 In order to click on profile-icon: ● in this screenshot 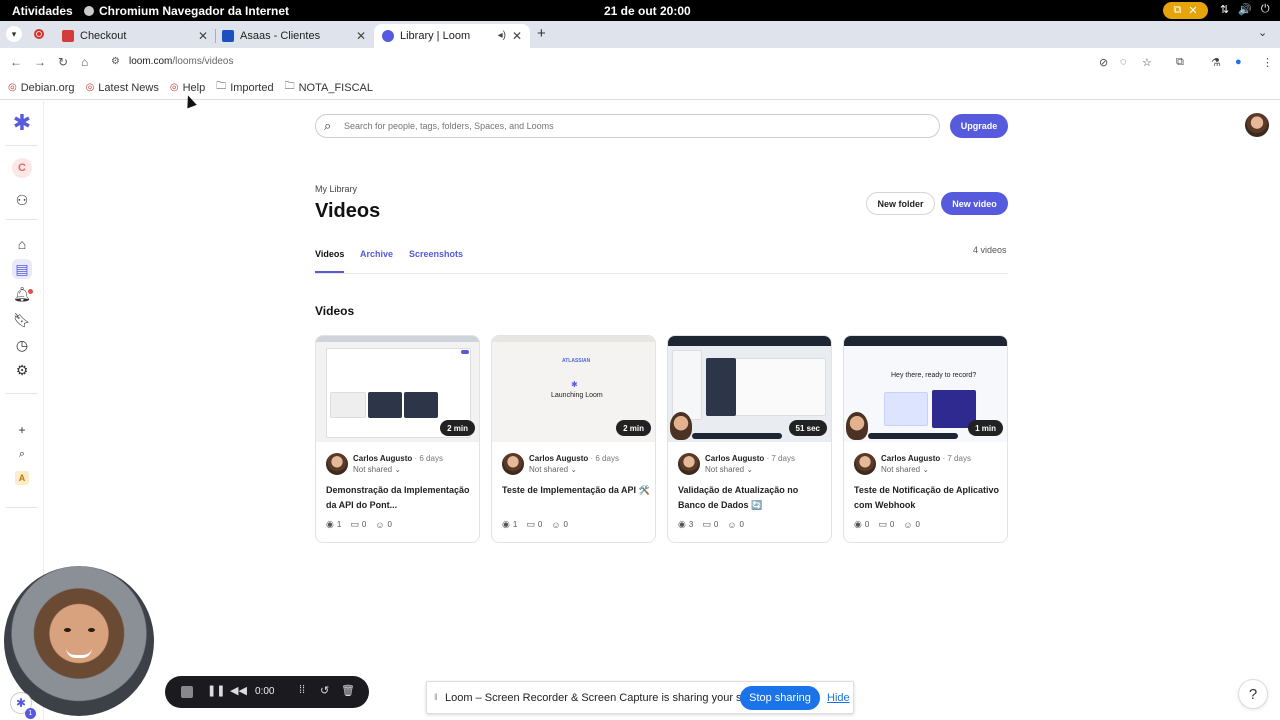, I will do `click(1238, 62)`.